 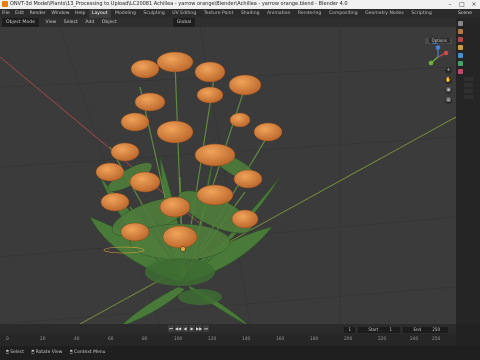 I want to click on menu-help: Help, so click(x=80, y=13).